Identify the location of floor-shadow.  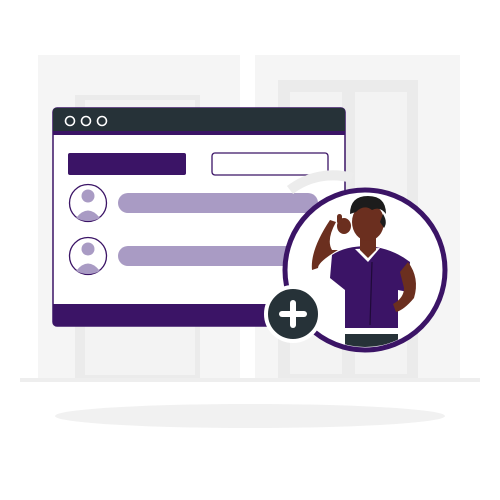
(250, 416).